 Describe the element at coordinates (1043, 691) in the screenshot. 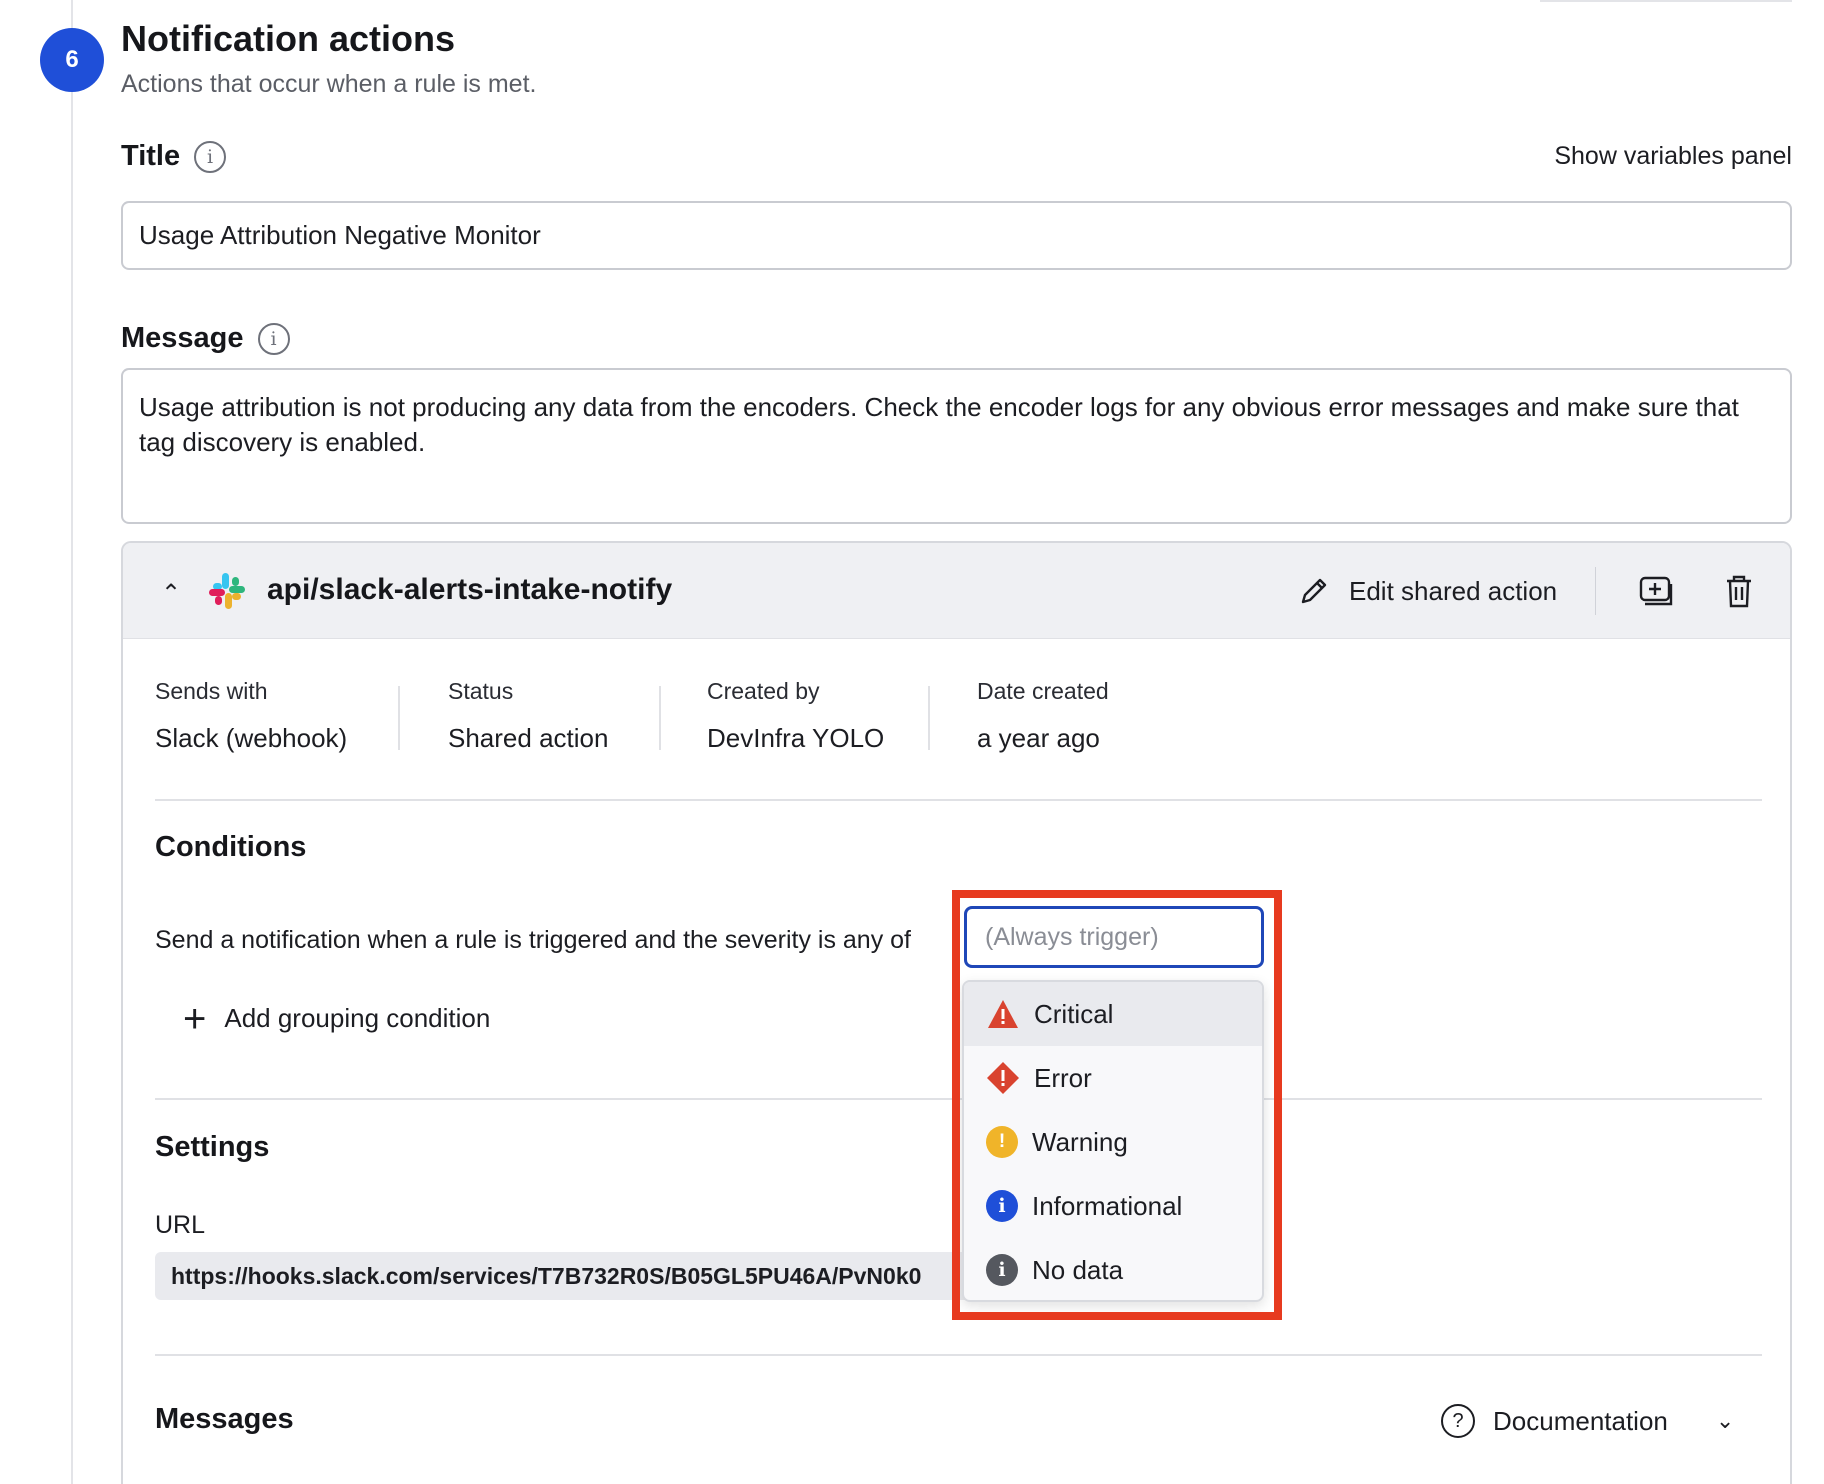

I see `meta-key: Date created` at that location.